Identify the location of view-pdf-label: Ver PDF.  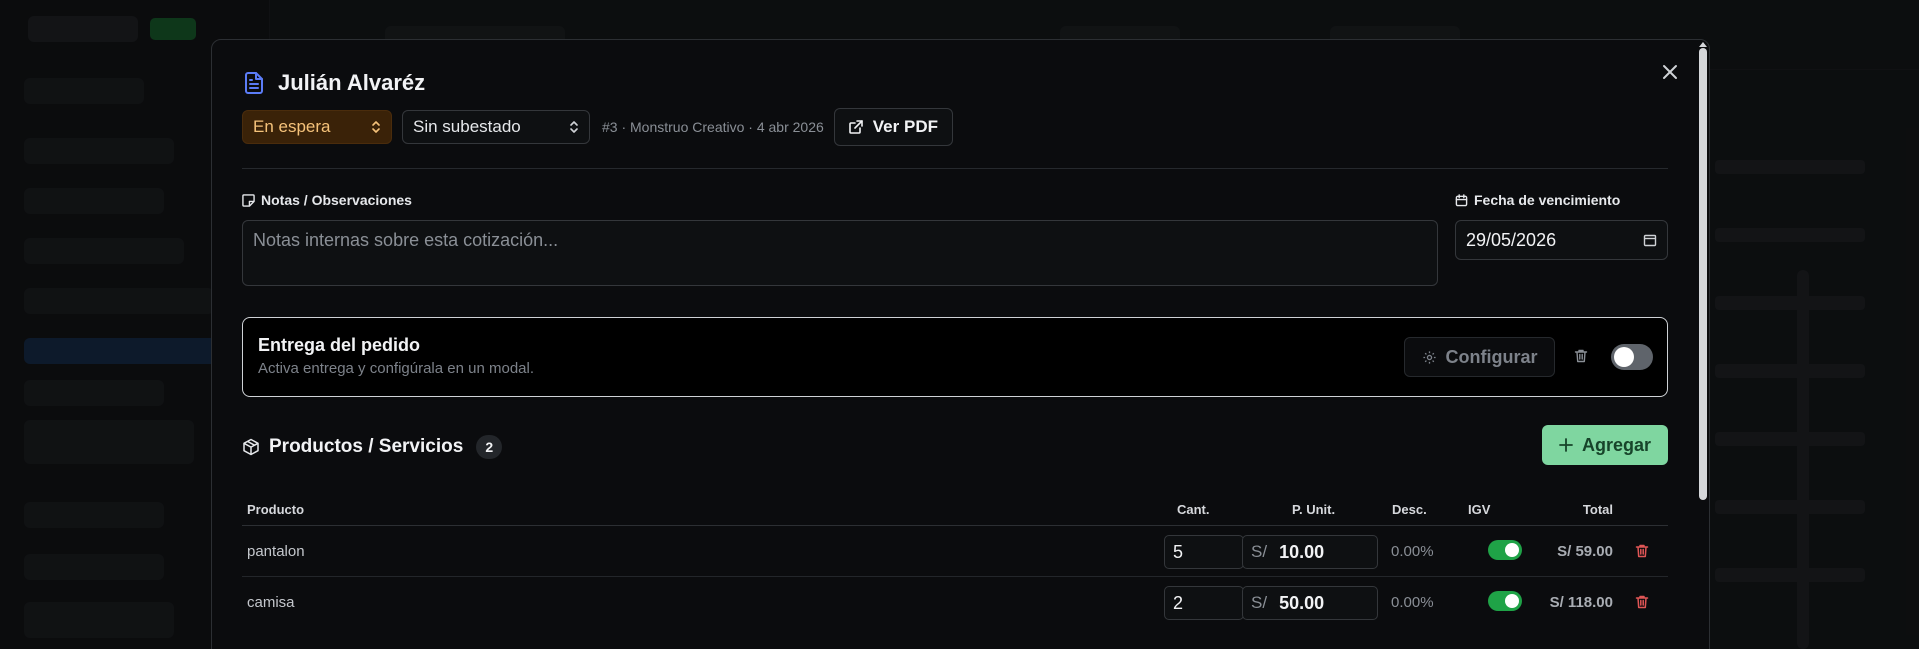
(905, 126).